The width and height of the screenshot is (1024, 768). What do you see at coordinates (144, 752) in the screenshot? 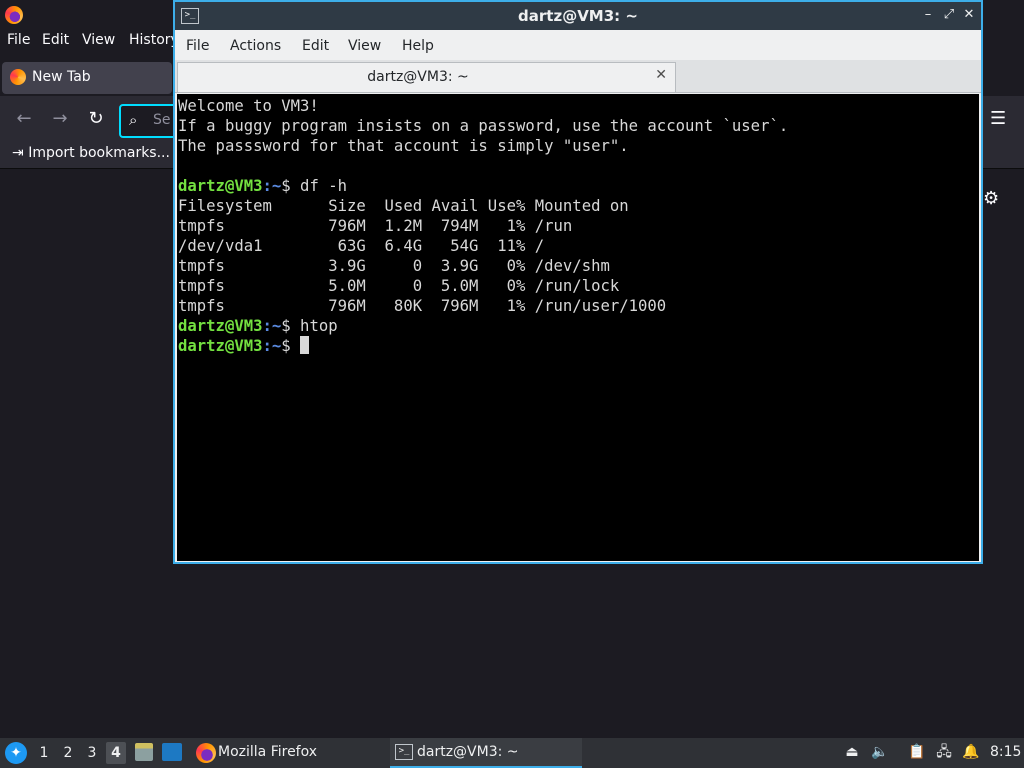
I see `file-manager-icon` at bounding box center [144, 752].